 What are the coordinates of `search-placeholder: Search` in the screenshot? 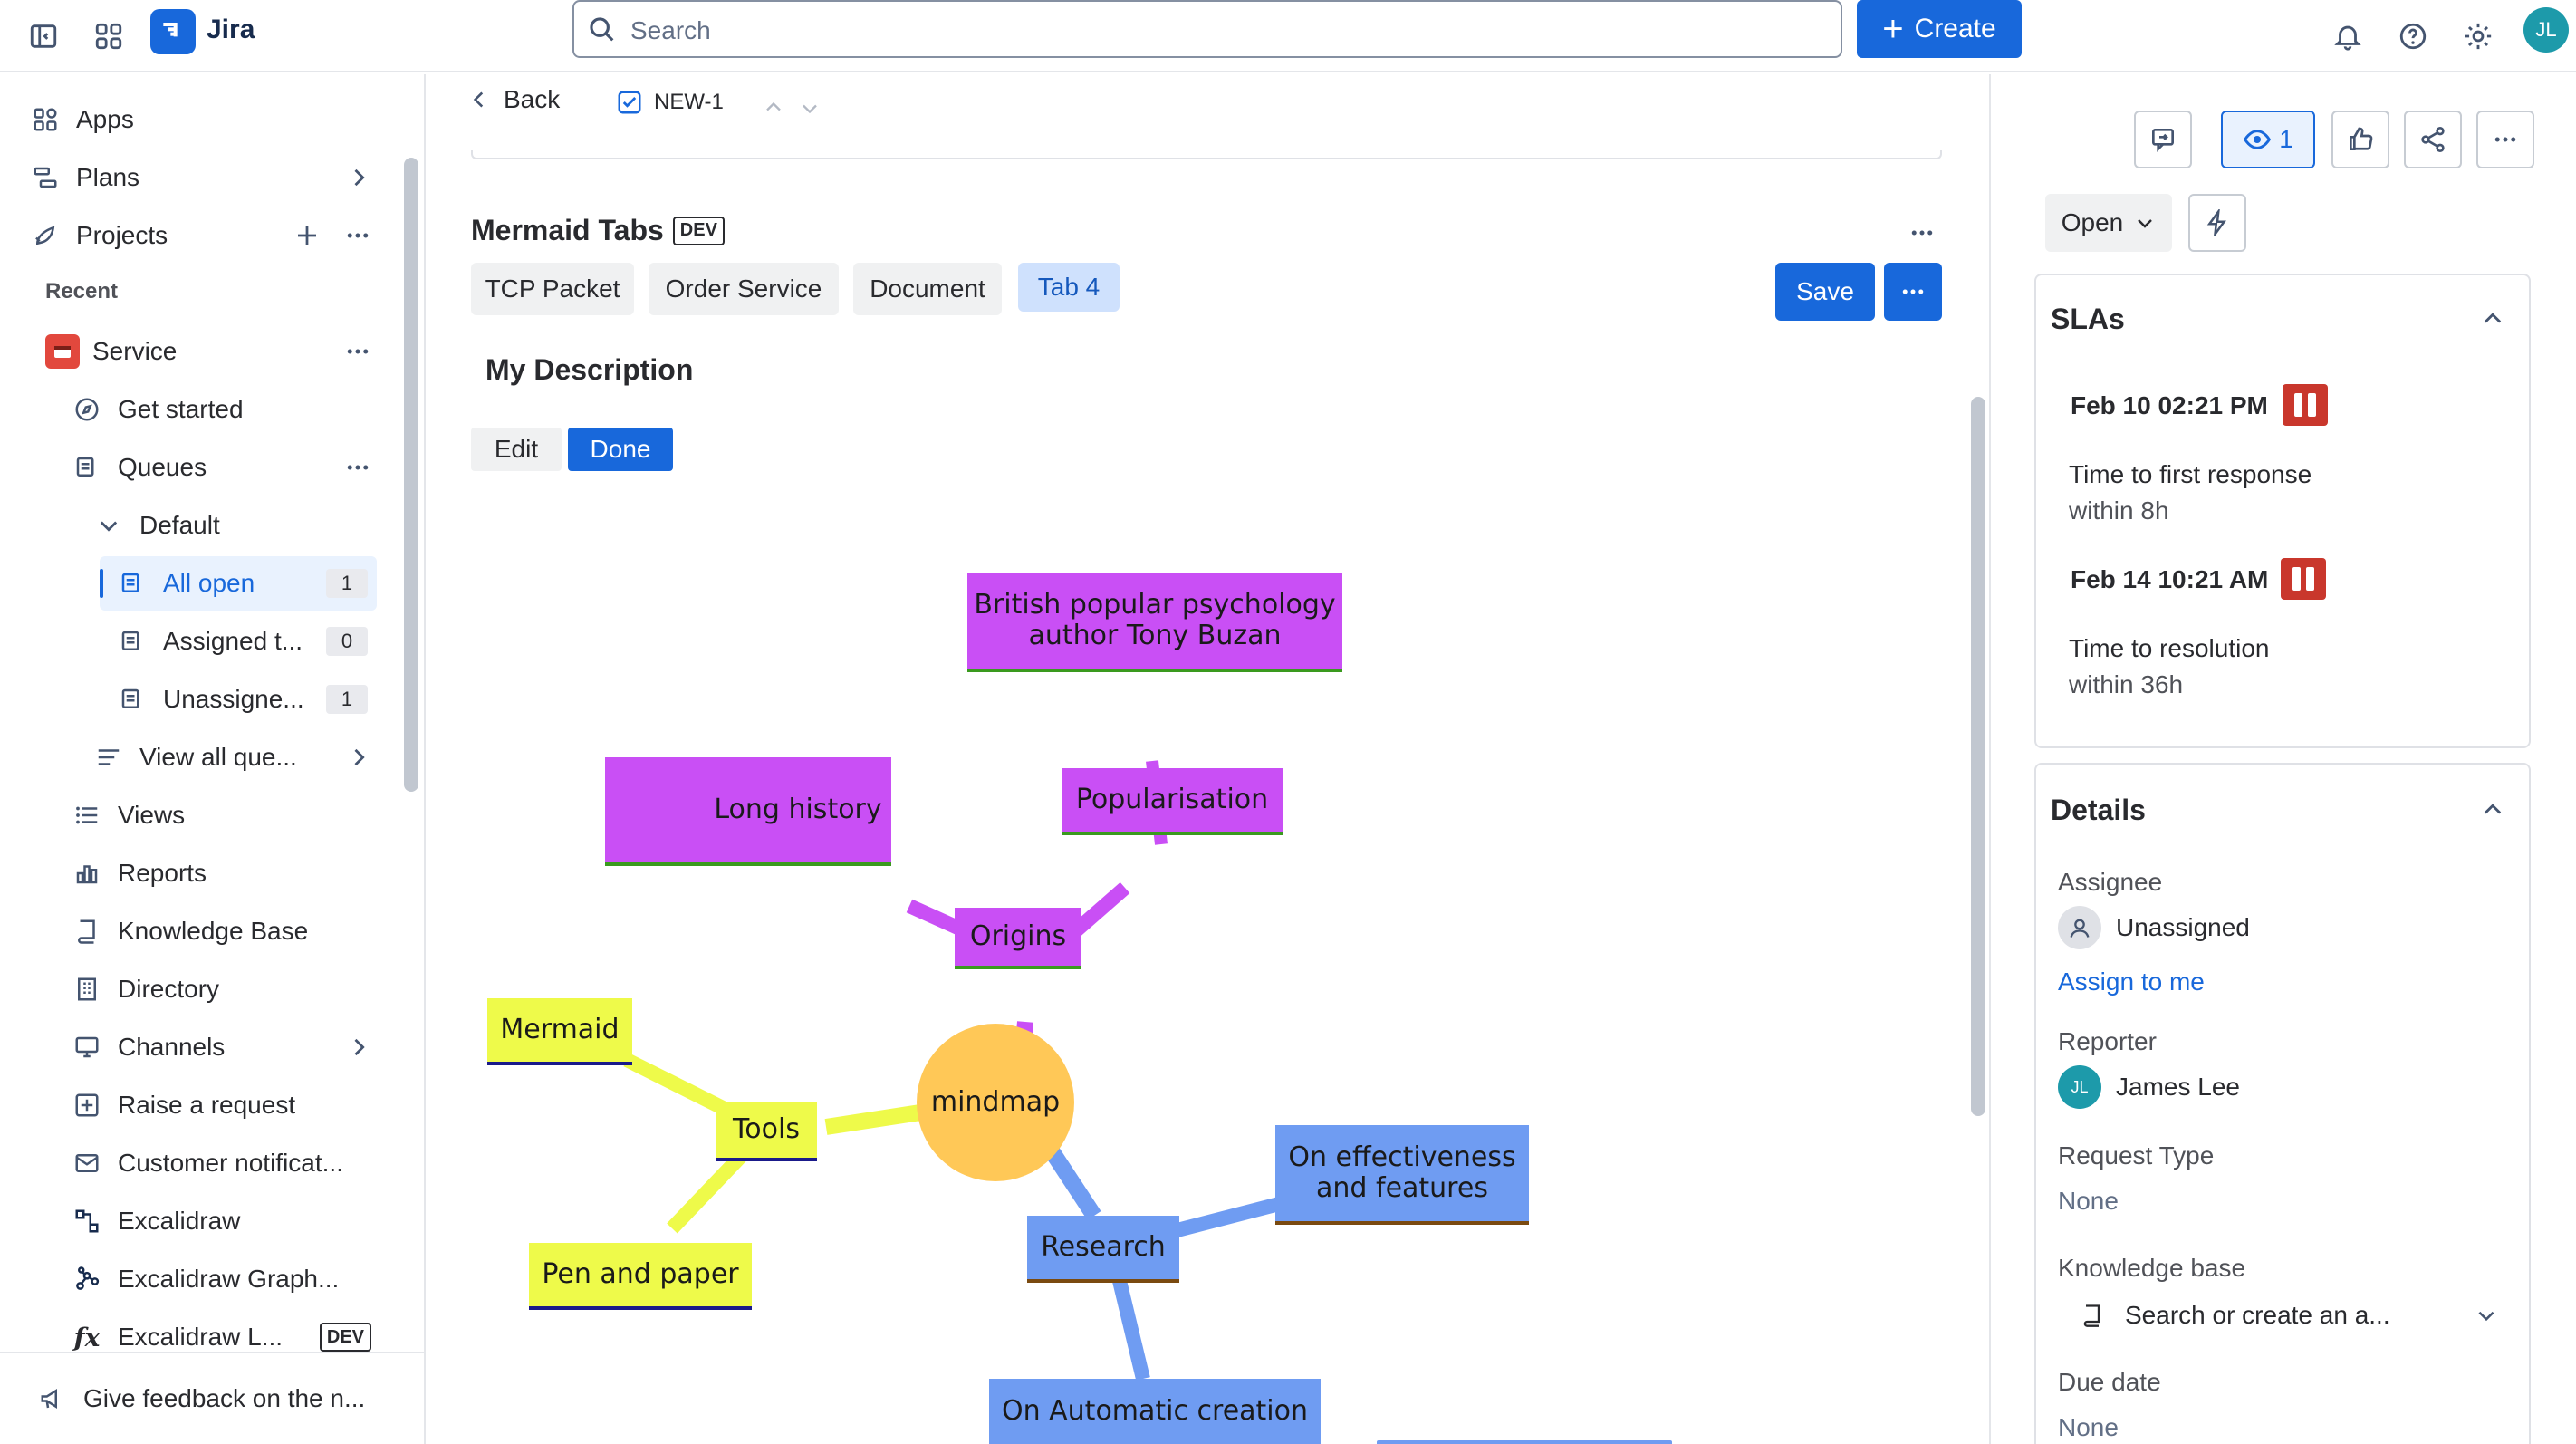 It's located at (670, 30).